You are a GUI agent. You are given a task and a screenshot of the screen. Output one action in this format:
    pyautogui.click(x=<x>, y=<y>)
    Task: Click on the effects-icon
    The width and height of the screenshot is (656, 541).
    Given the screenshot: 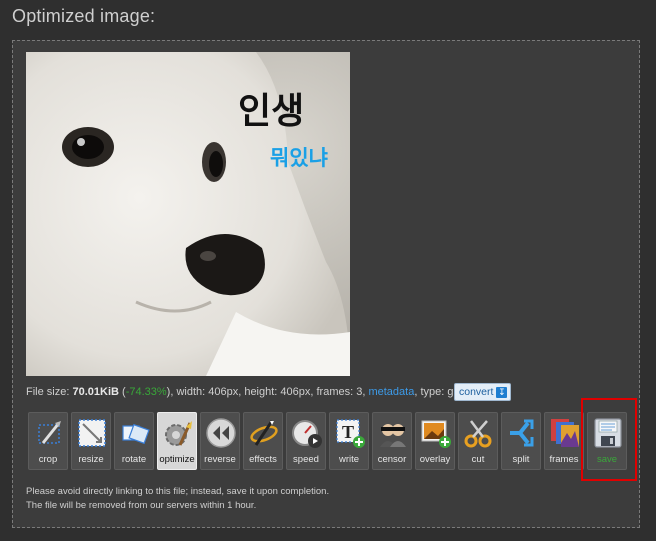 What is the action you would take?
    pyautogui.click(x=264, y=433)
    